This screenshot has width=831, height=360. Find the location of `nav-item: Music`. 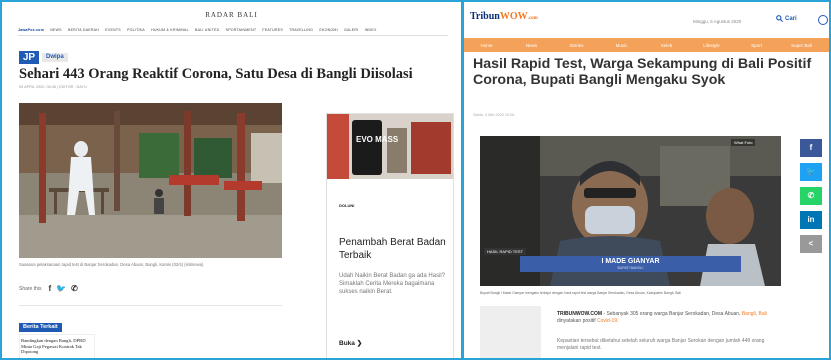

nav-item: Music is located at coordinates (621, 45).